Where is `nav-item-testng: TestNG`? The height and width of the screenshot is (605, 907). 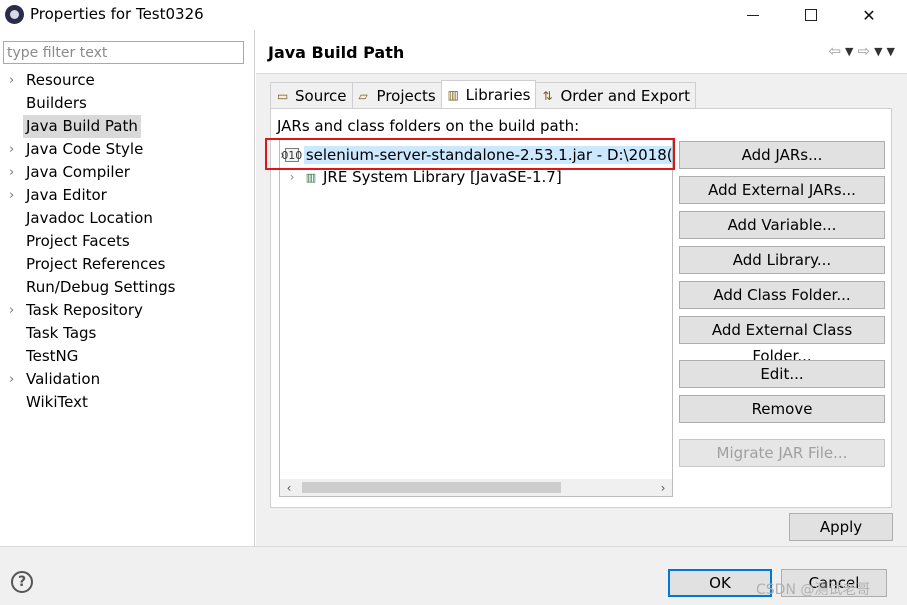 nav-item-testng: TestNG is located at coordinates (127, 356).